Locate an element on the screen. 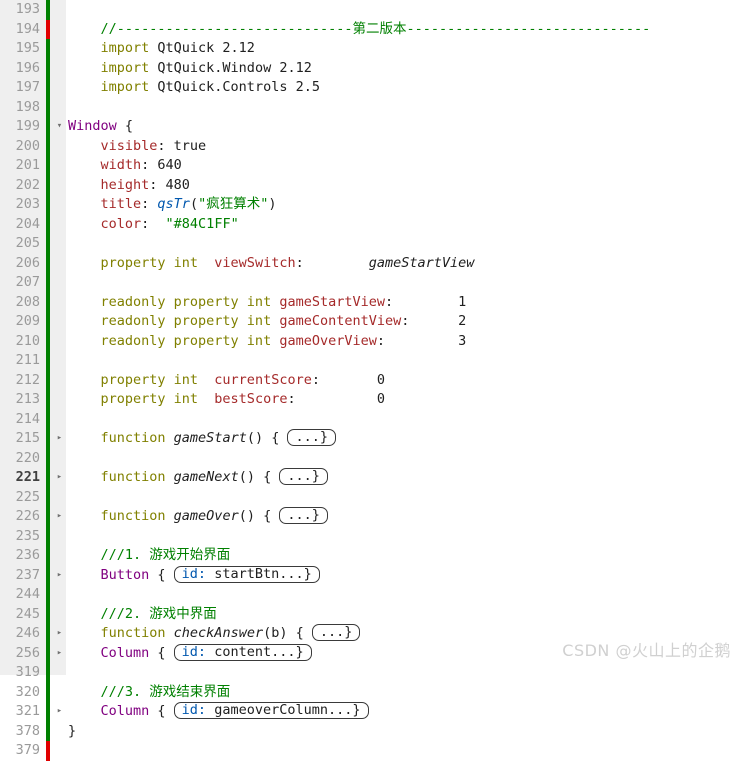 The width and height of the screenshot is (743, 761). code-line: 378} is located at coordinates (371, 731).